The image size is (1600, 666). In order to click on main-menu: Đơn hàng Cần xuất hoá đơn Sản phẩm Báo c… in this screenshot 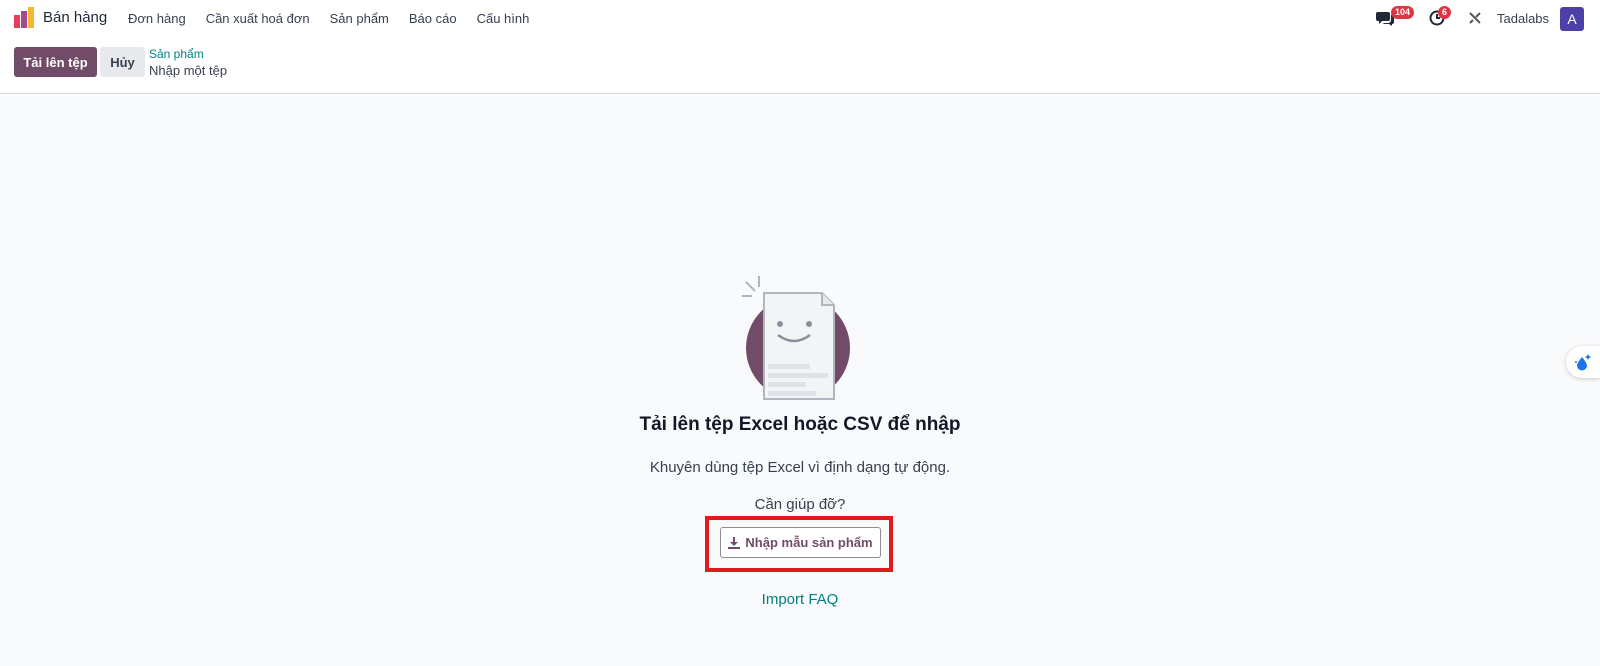, I will do `click(338, 18)`.